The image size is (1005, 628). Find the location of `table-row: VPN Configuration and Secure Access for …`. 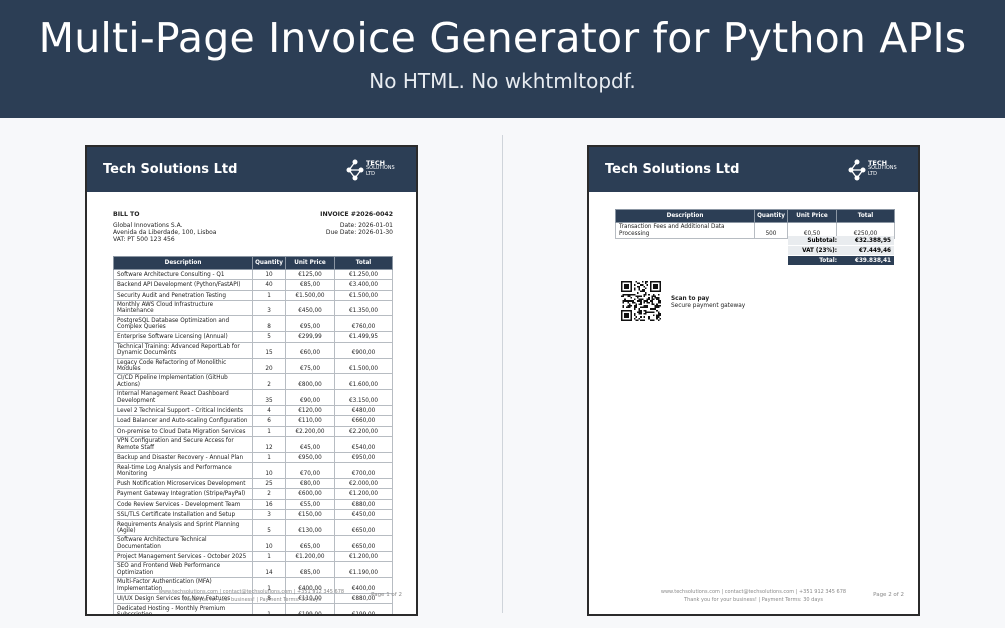

table-row: VPN Configuration and Secure Access for … is located at coordinates (253, 444).